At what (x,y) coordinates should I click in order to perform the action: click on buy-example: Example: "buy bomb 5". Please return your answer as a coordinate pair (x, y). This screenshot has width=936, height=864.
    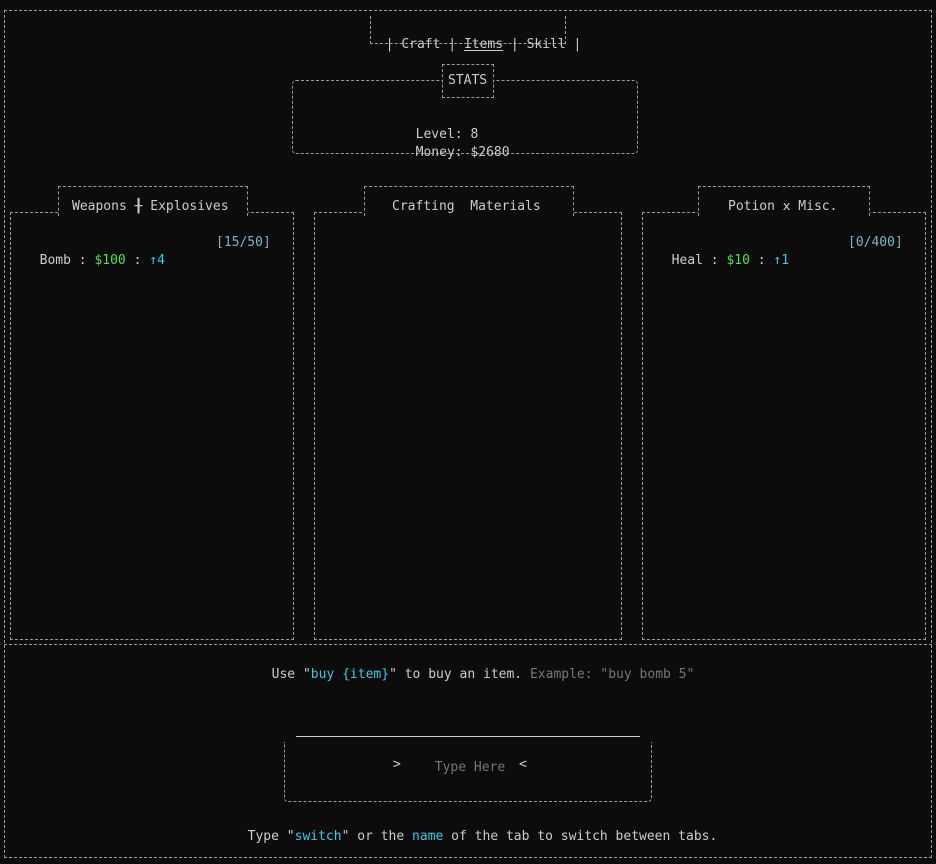
    Looking at the image, I should click on (612, 674).